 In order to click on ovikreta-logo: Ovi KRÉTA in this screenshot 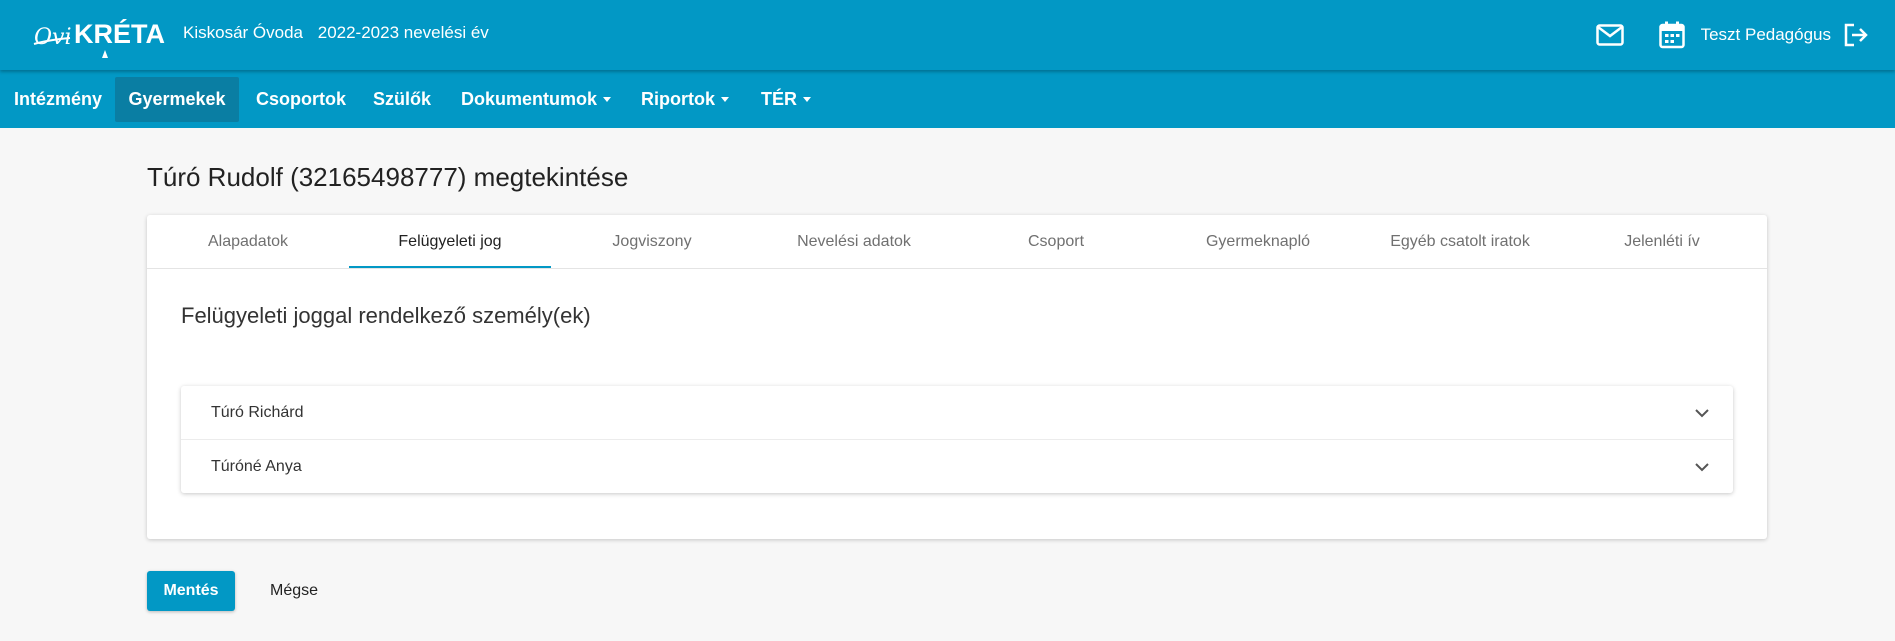, I will do `click(100, 36)`.